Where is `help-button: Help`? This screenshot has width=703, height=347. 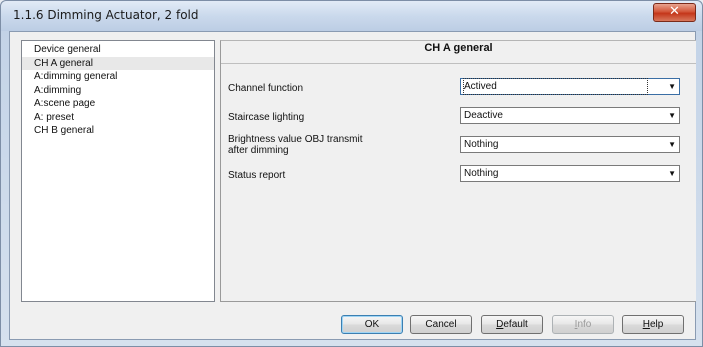 help-button: Help is located at coordinates (653, 324).